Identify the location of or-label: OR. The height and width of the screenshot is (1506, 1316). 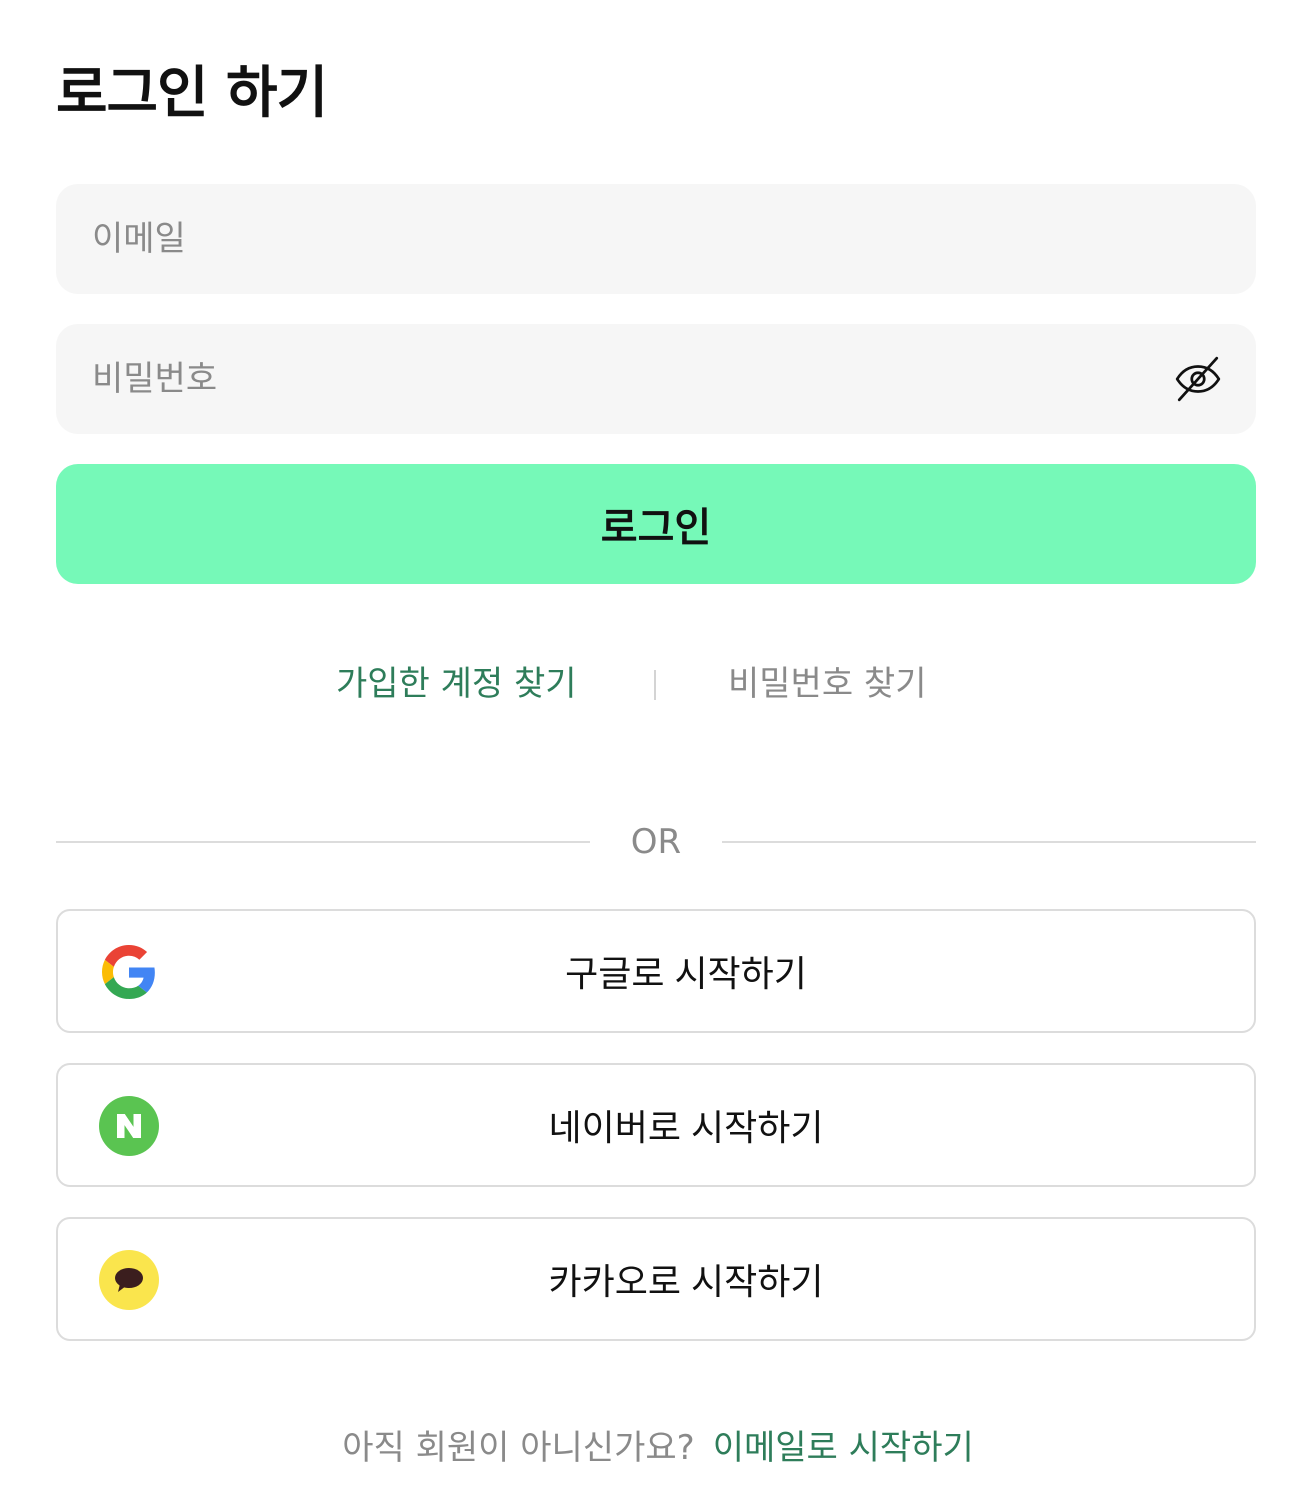
(656, 842).